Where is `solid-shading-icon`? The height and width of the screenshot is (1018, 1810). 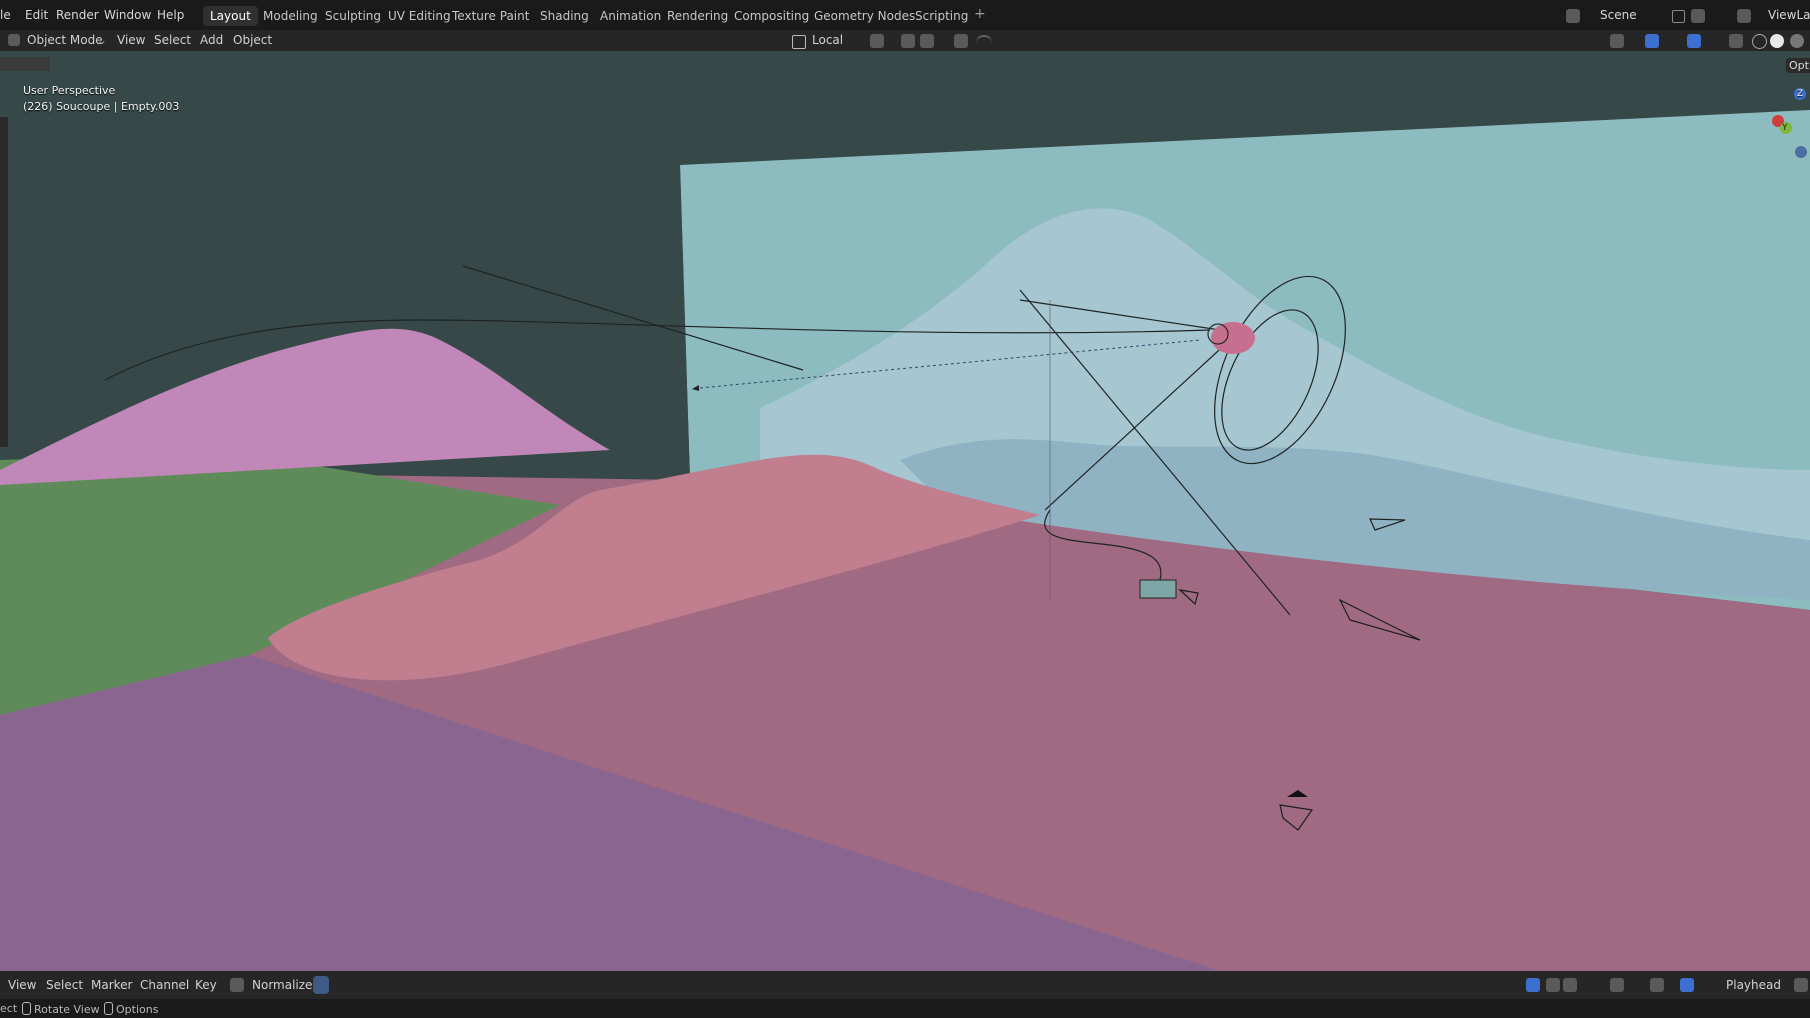 solid-shading-icon is located at coordinates (1777, 41).